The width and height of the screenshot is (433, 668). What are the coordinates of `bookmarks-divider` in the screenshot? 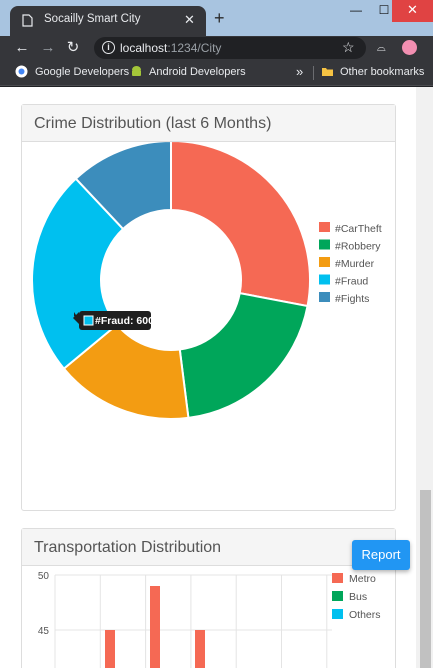 It's located at (313, 73).